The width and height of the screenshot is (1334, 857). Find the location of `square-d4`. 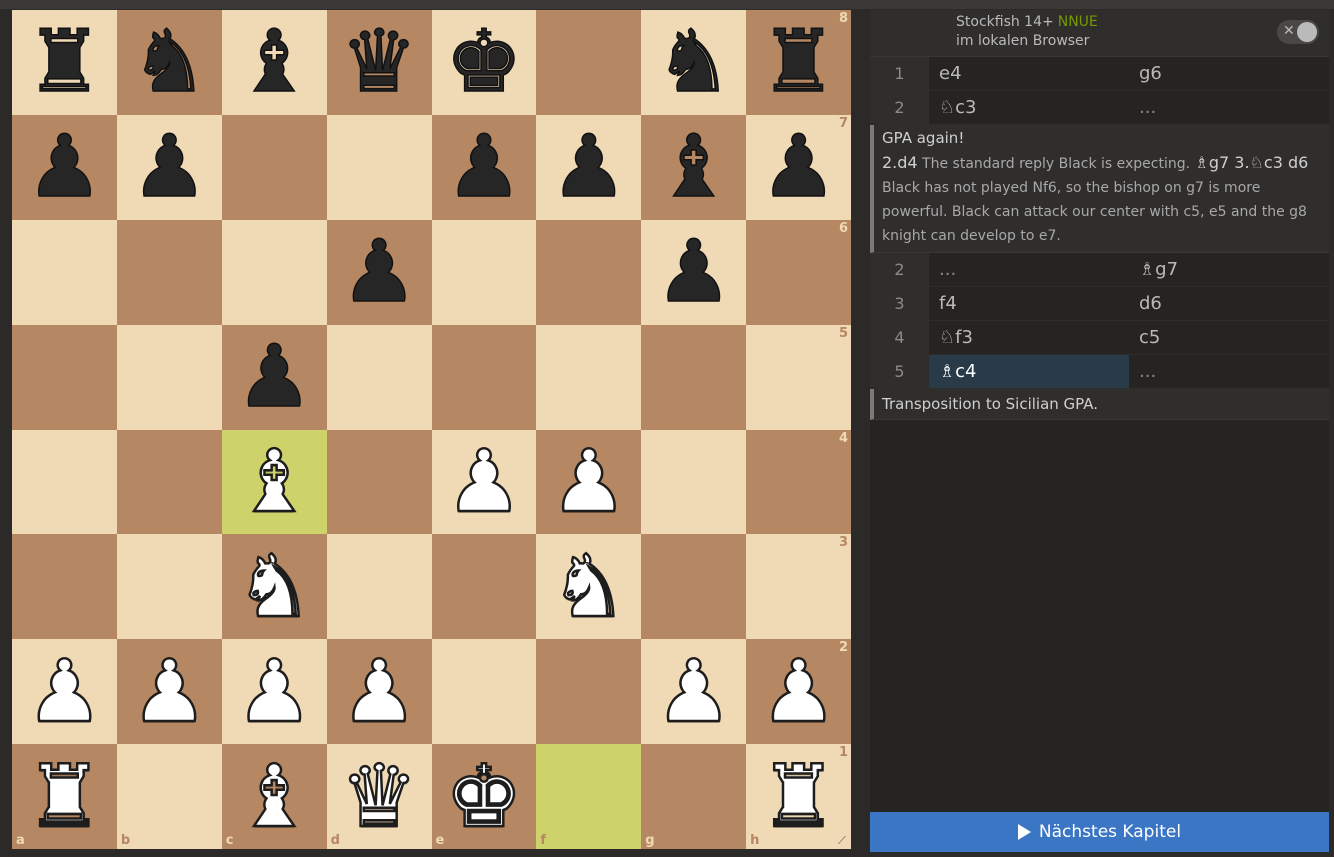

square-d4 is located at coordinates (379, 482).